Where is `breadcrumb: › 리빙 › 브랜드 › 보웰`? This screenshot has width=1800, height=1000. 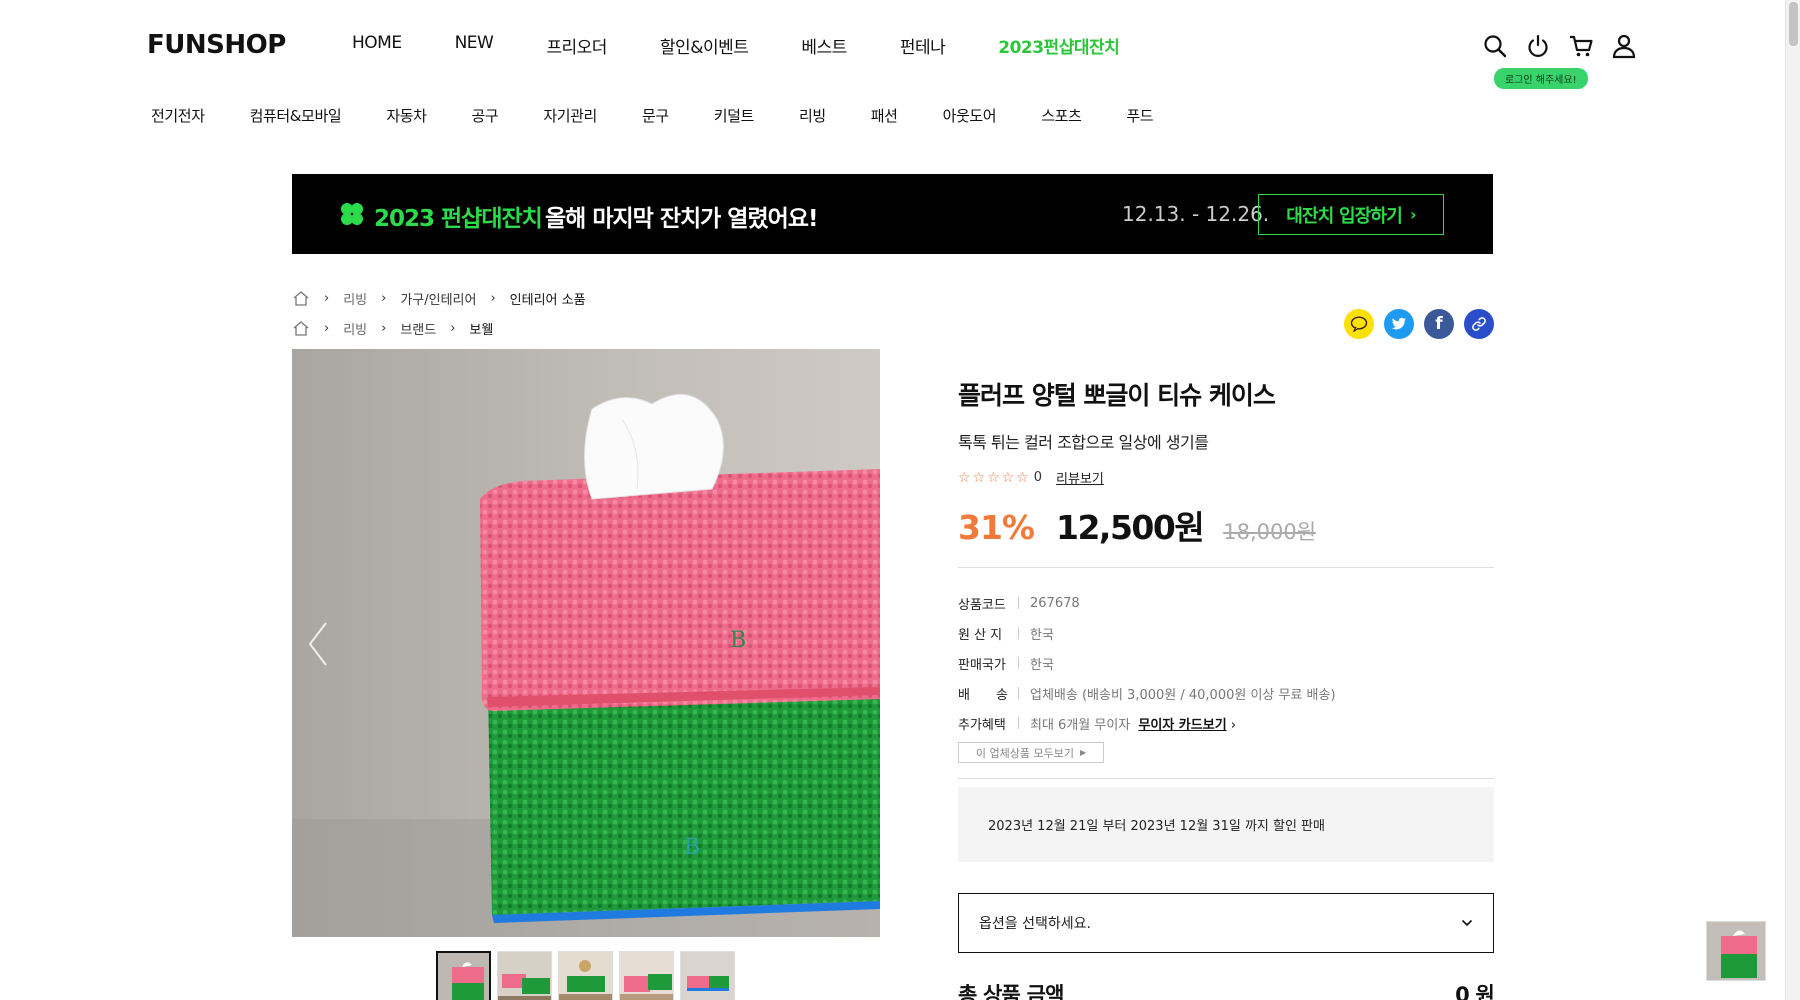
breadcrumb: › 리빙 › 브랜드 › 보웰 is located at coordinates (392, 328).